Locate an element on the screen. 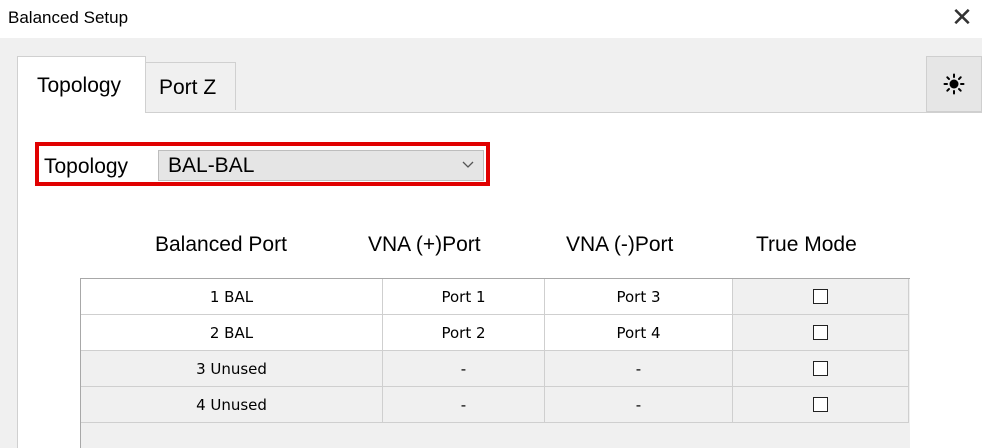 Image resolution: width=982 pixels, height=448 pixels. close-icon: ✕ is located at coordinates (962, 17).